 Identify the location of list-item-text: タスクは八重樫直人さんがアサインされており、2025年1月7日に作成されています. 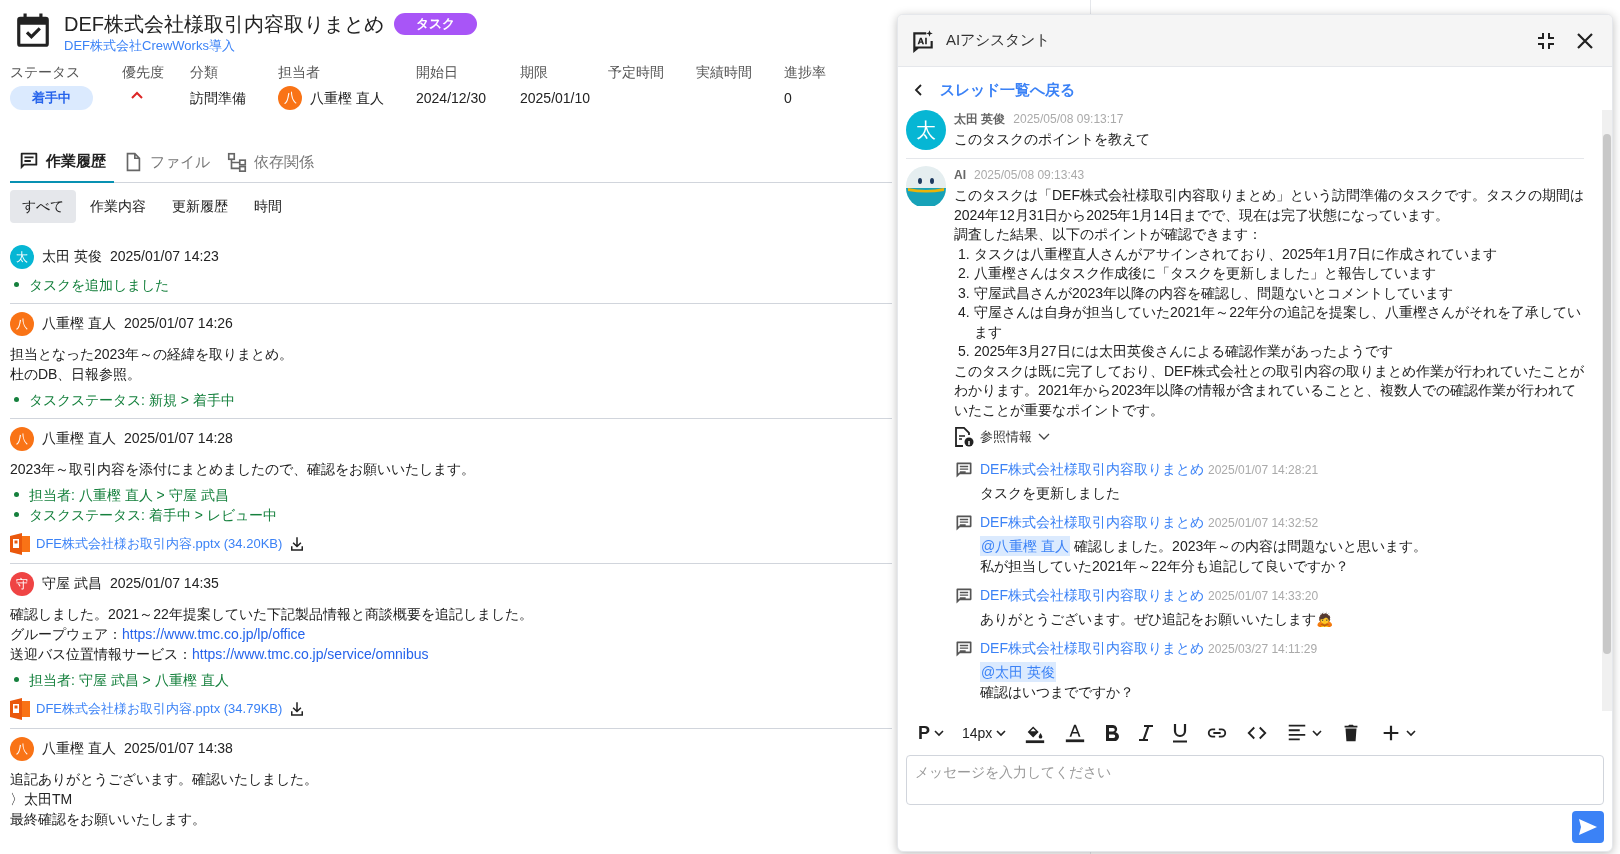
(1235, 254).